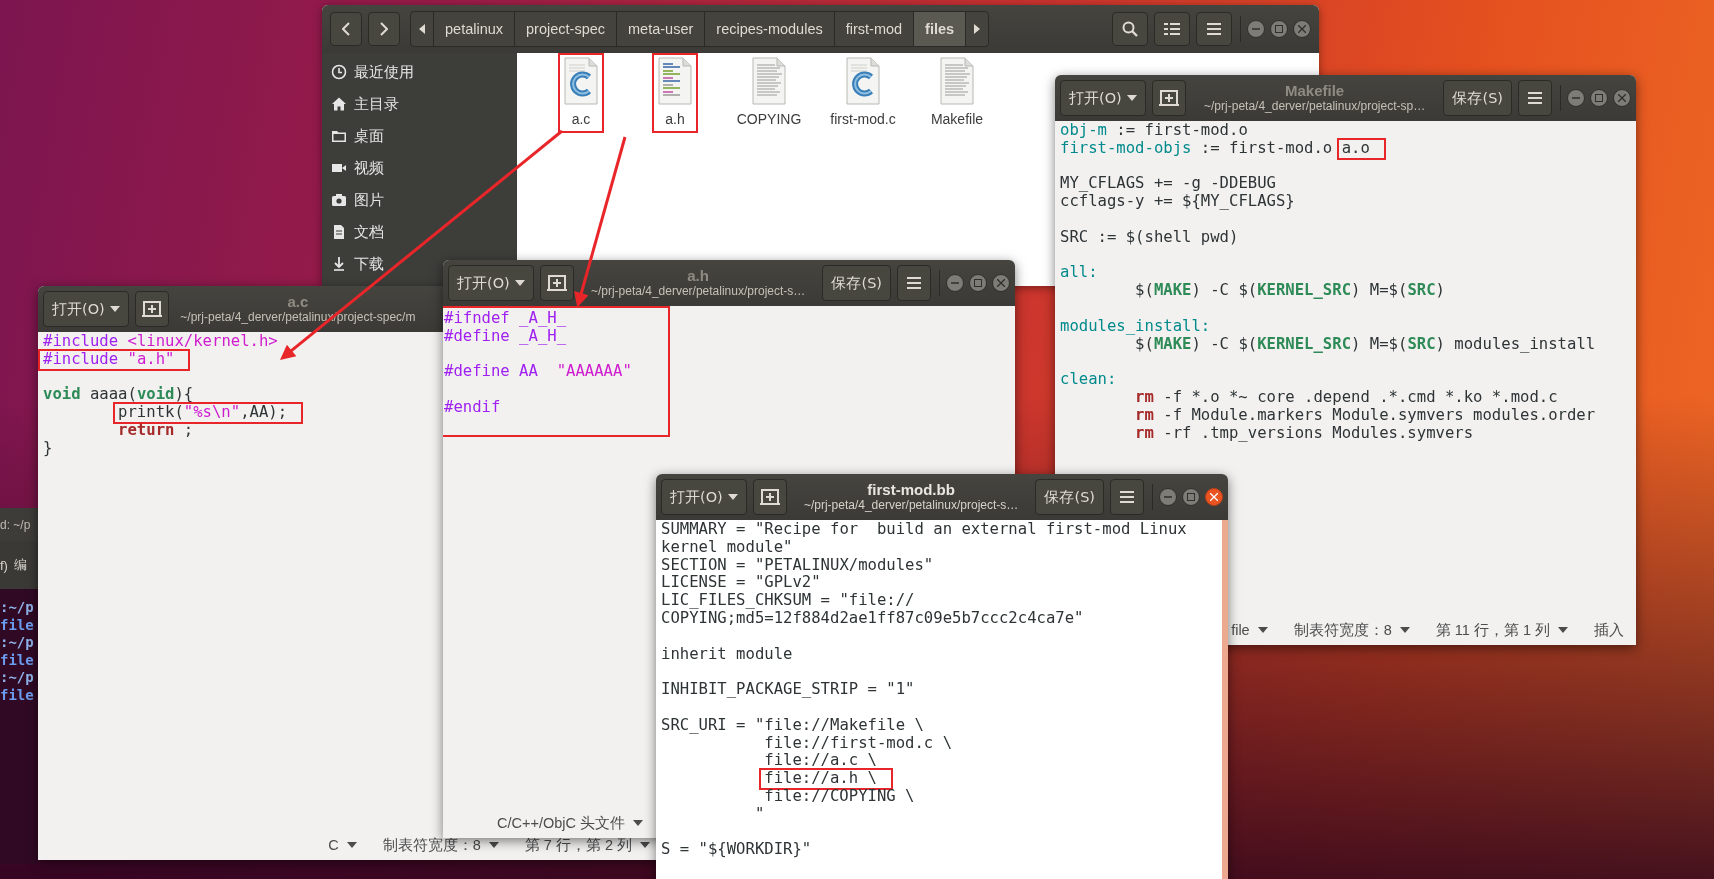  I want to click on code-line: file://a.c \, so click(820, 761).